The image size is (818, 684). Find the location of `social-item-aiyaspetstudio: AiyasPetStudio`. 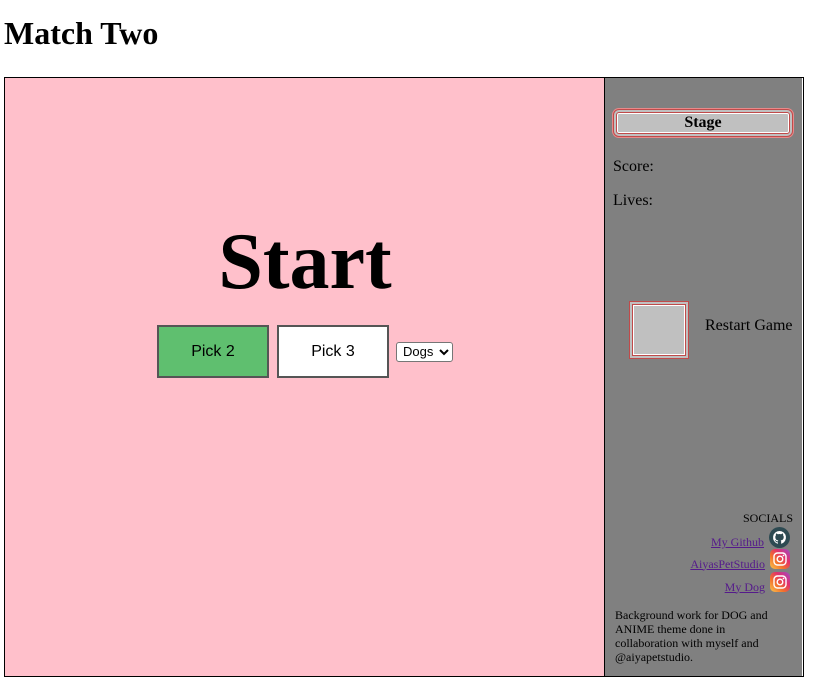

social-item-aiyaspetstudio: AiyasPetStudio is located at coordinates (740, 560).